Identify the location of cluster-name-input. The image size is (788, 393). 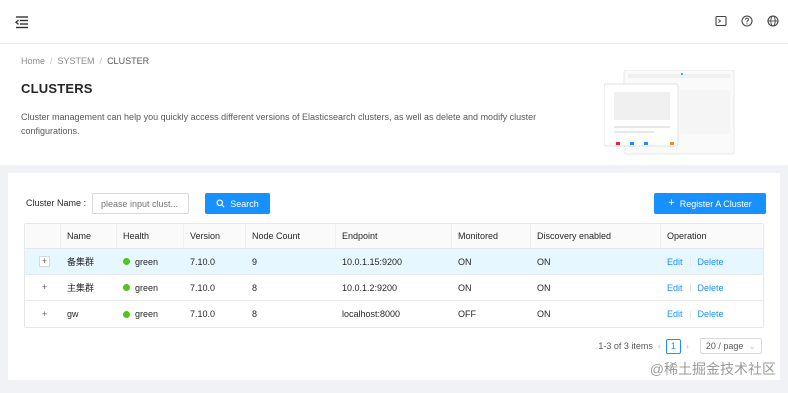
(140, 203).